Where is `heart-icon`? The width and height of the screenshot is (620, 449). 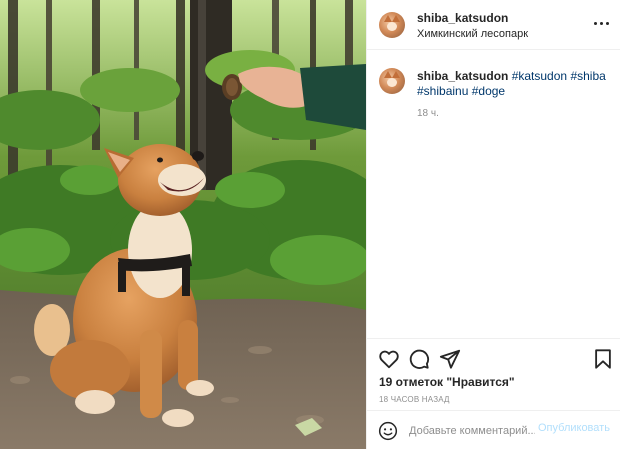
heart-icon is located at coordinates (389, 359).